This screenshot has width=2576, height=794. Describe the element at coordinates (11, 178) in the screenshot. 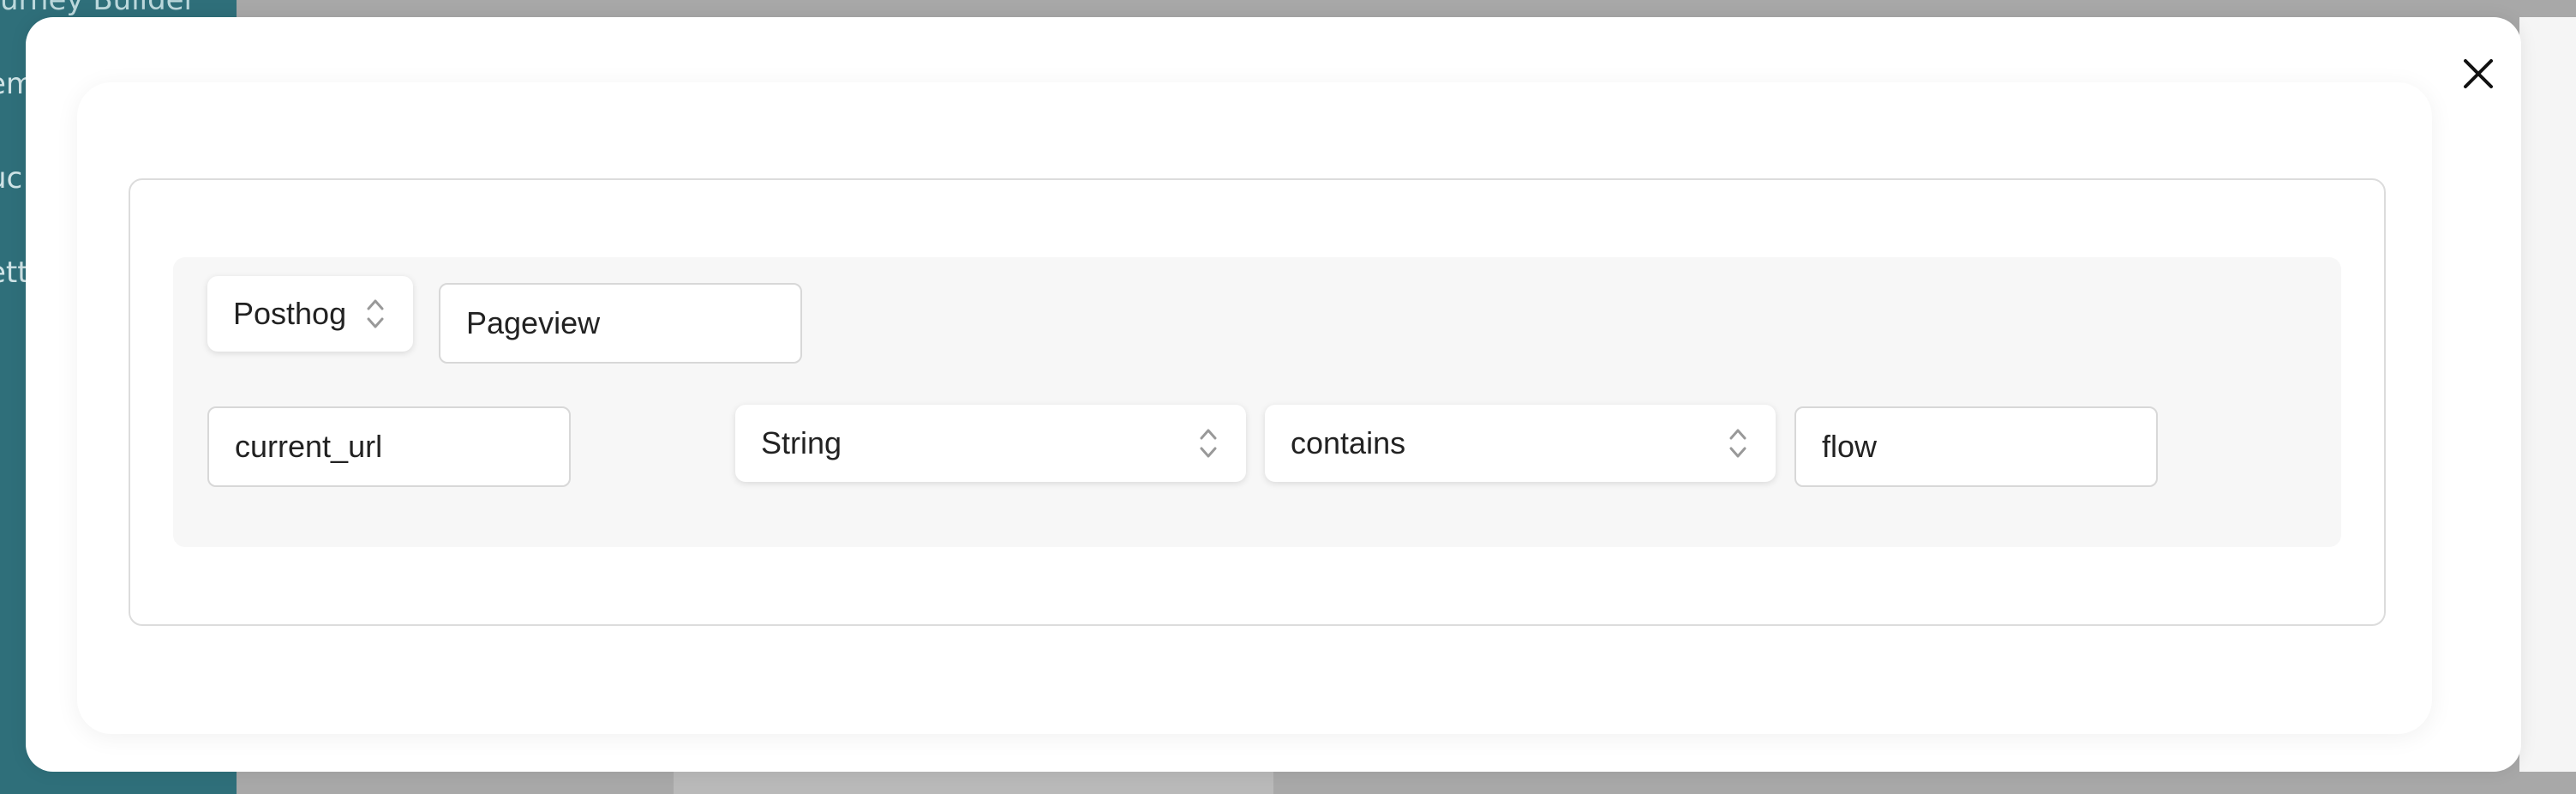

I see `background-sidebar-item: uc` at that location.